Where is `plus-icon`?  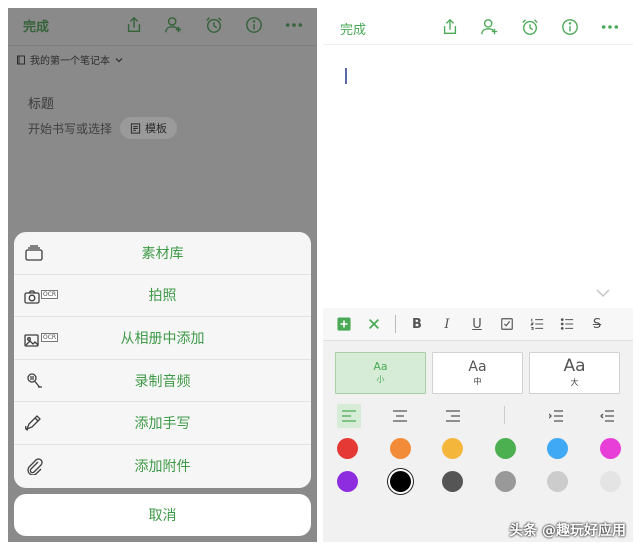 plus-icon is located at coordinates (344, 324).